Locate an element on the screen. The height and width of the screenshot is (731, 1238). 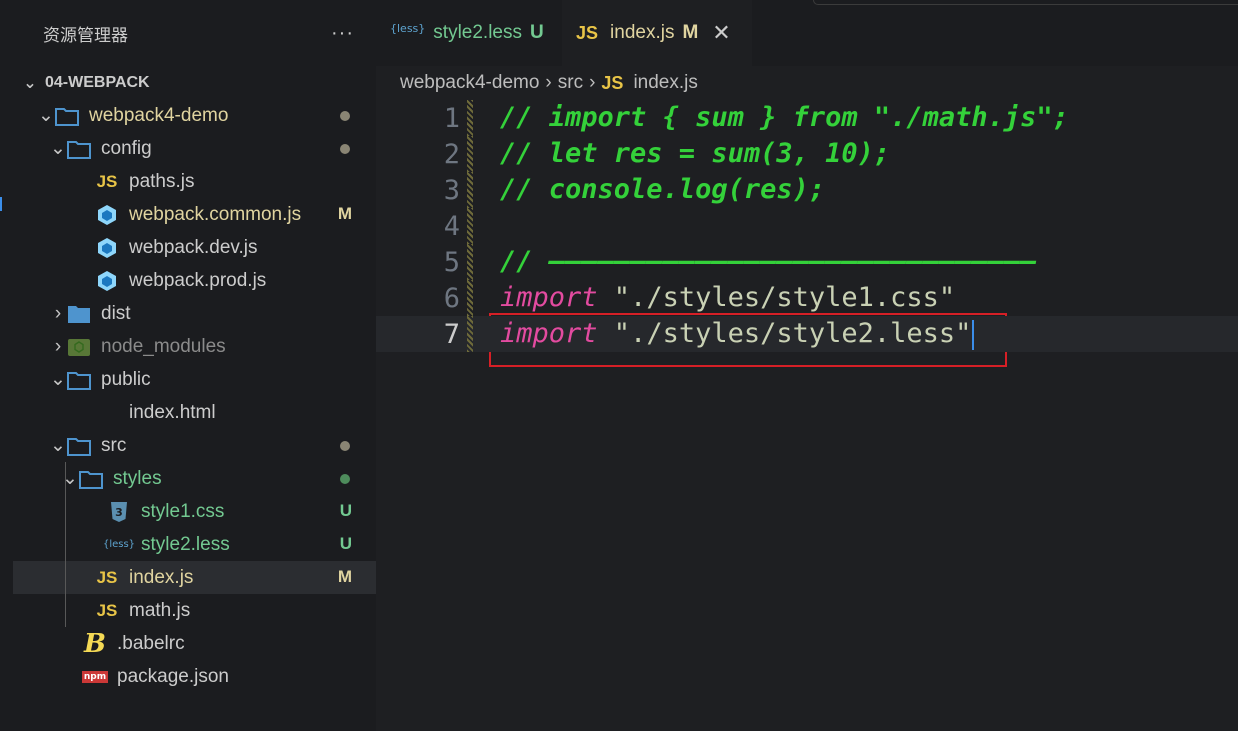
text-cursor is located at coordinates (973, 334).